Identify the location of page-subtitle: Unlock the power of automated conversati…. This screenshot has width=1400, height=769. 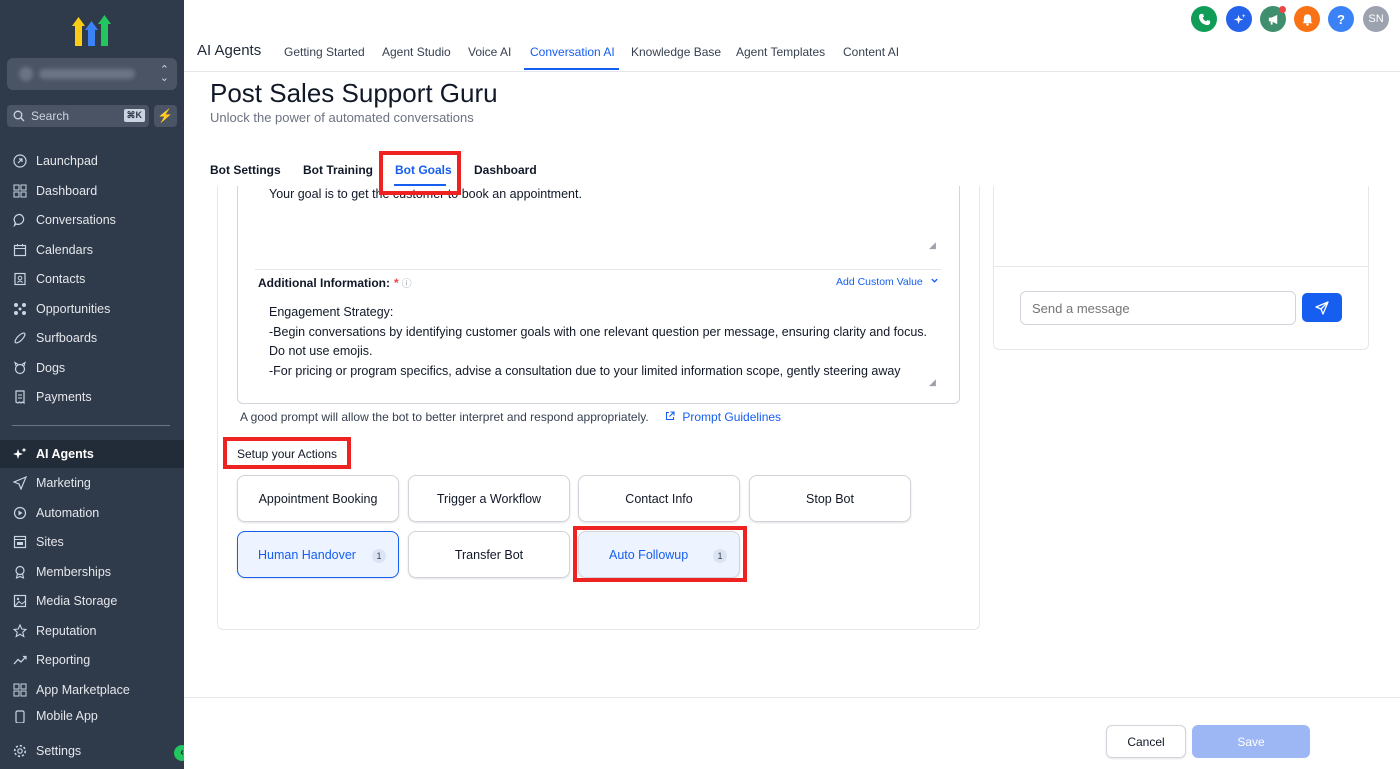
(342, 117).